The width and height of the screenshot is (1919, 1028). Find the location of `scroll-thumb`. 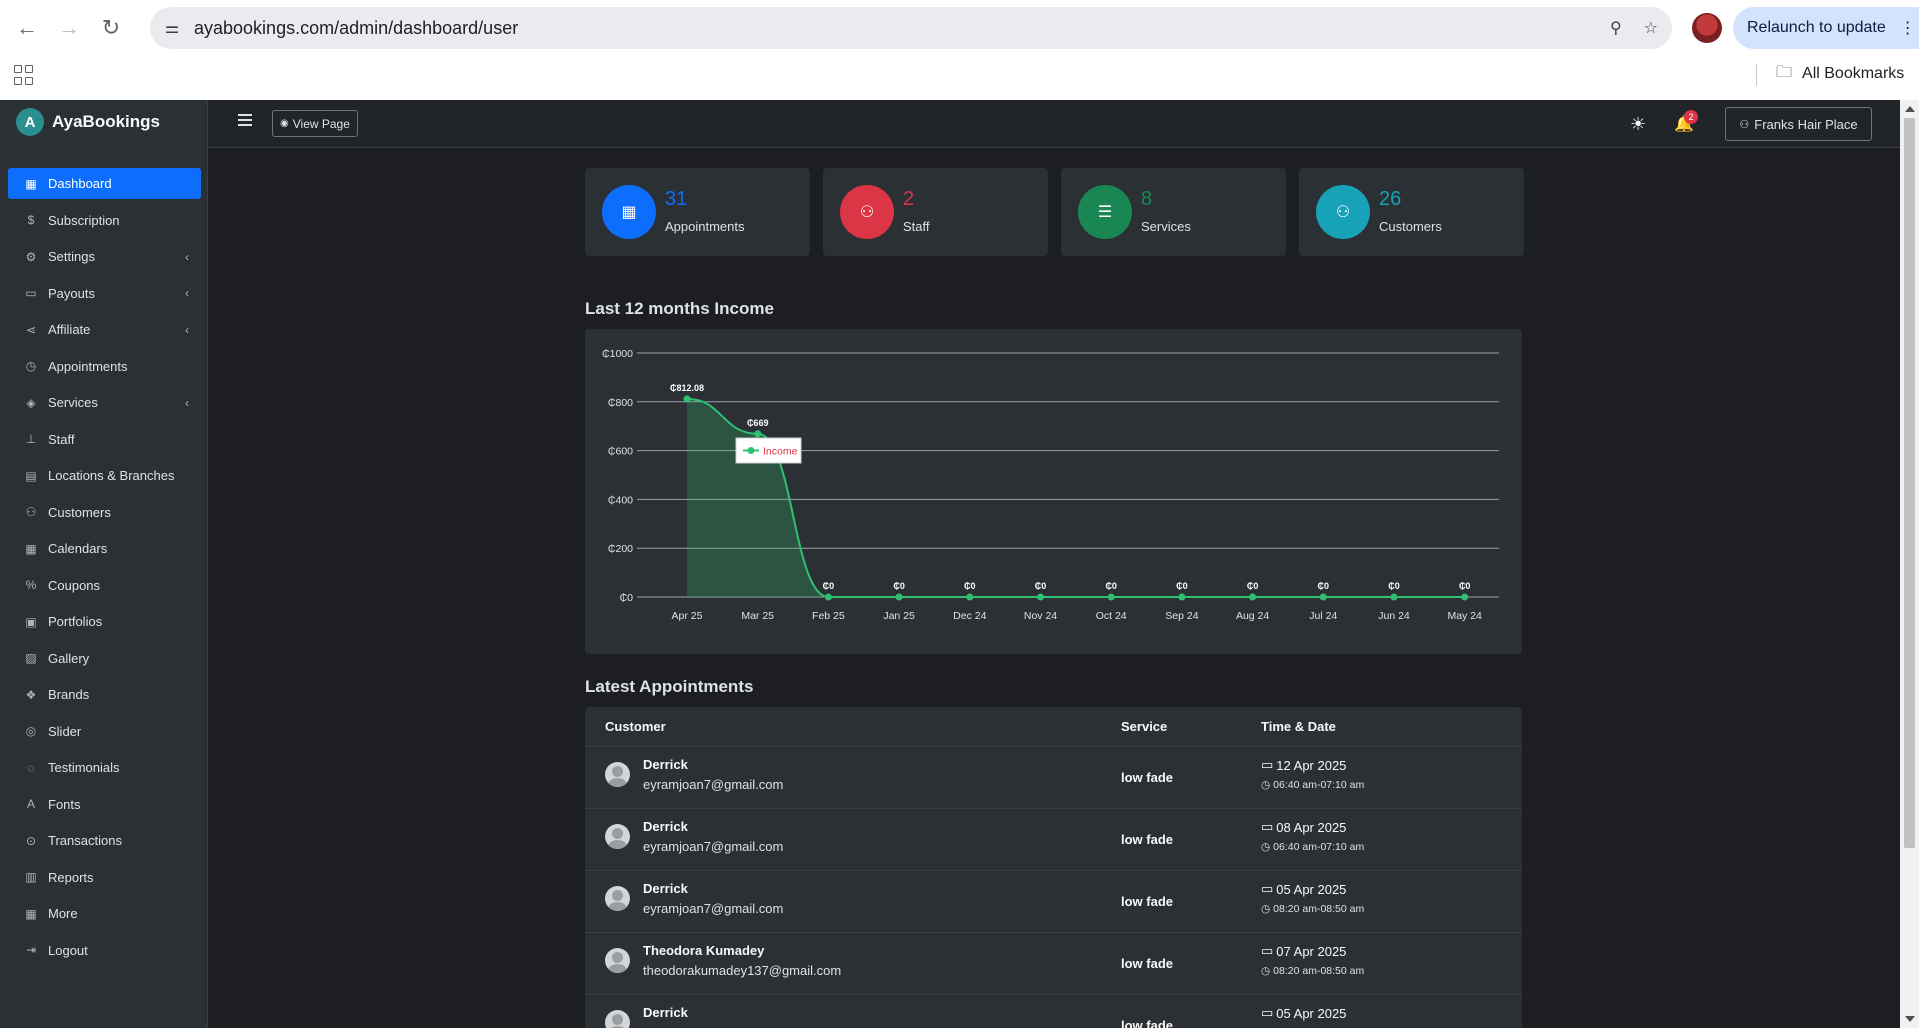

scroll-thumb is located at coordinates (1909, 483).